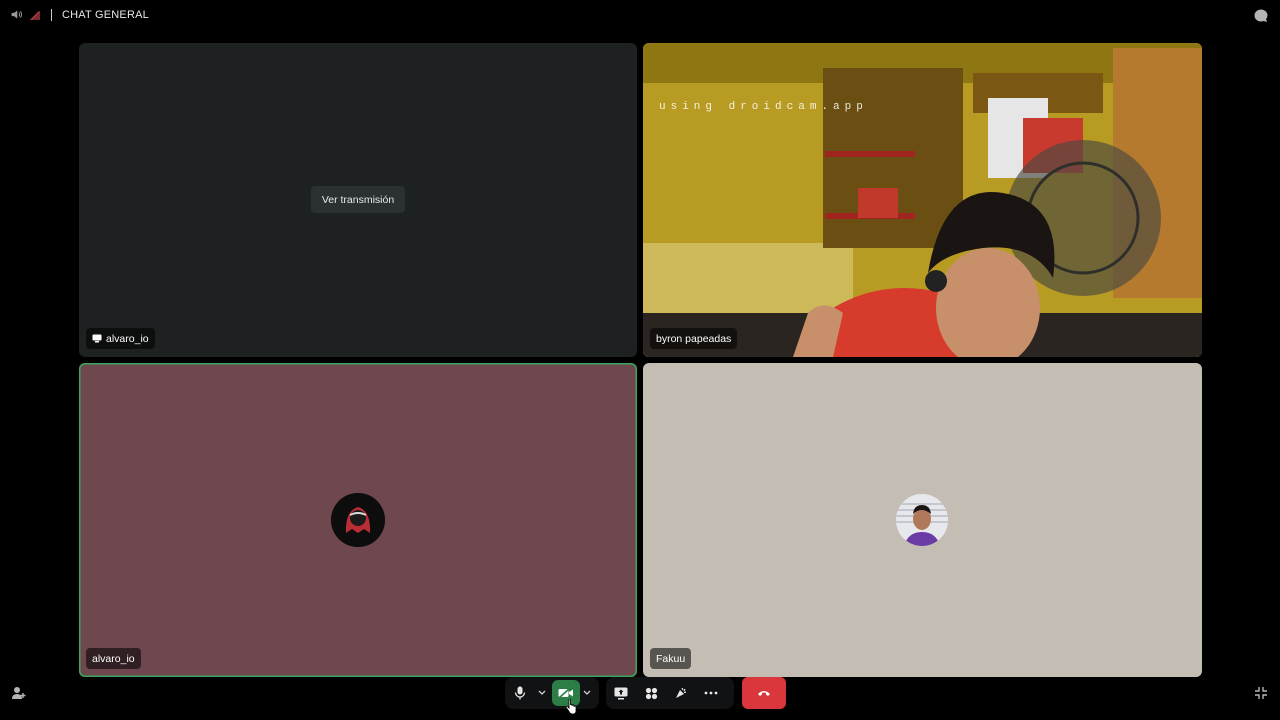  I want to click on channel-header: CHAT GENERAL, so click(79, 14).